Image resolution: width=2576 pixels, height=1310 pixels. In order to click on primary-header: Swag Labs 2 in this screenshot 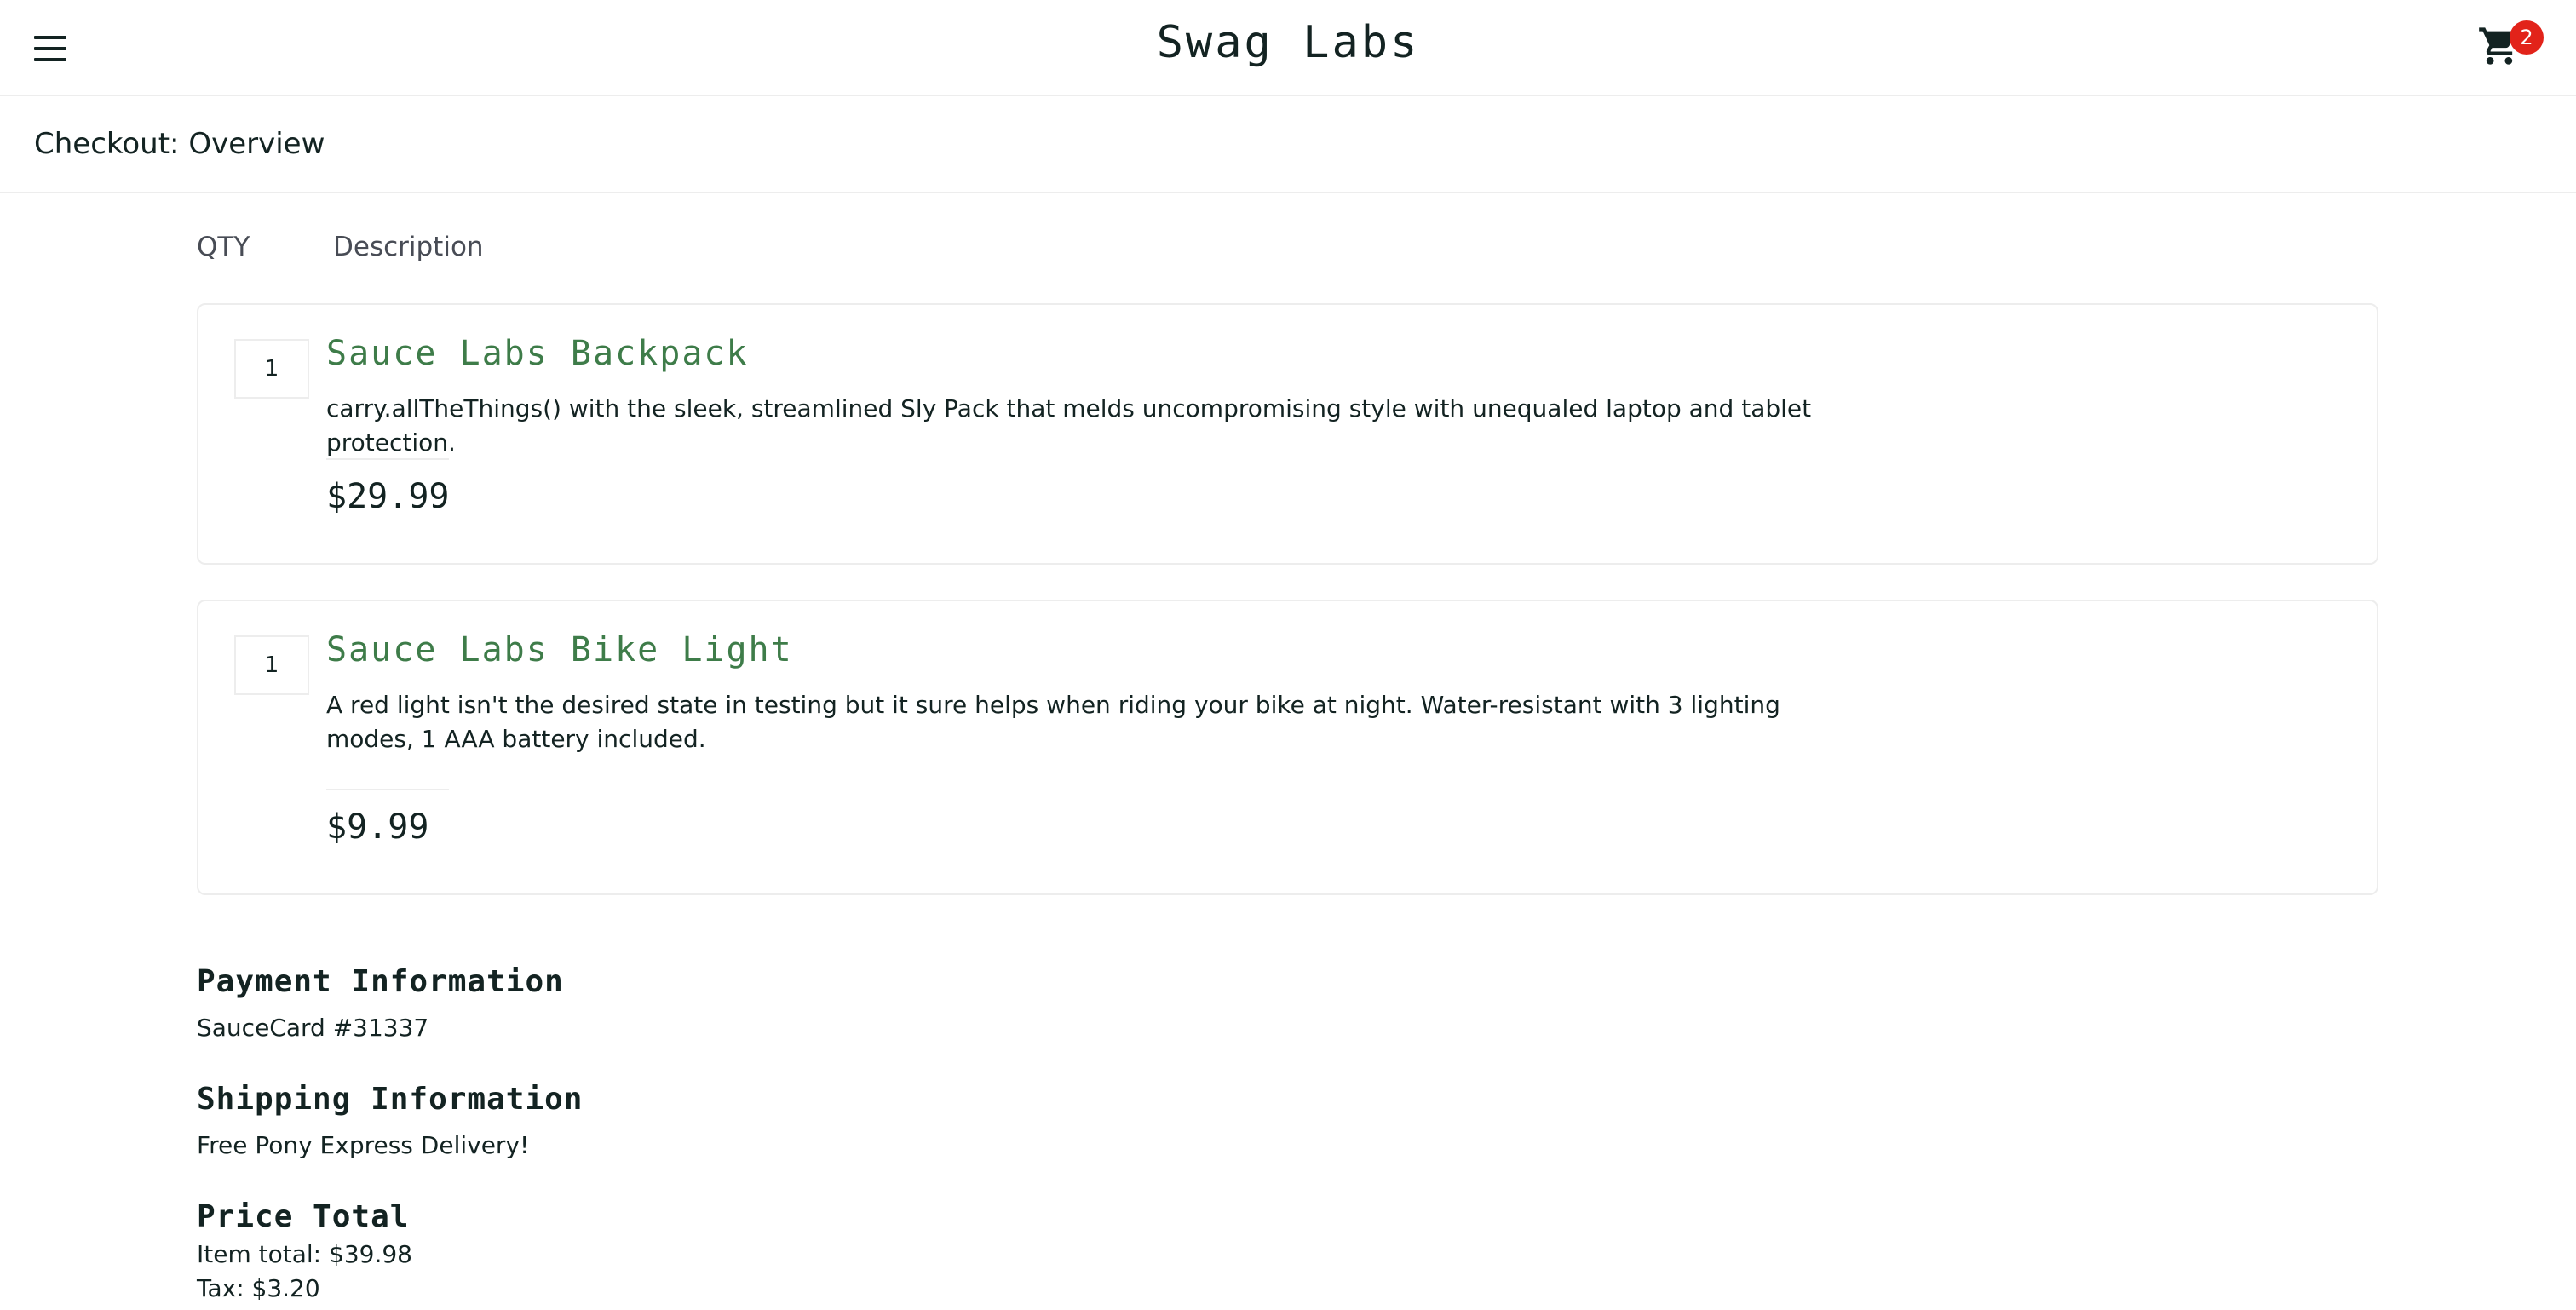, I will do `click(1288, 48)`.